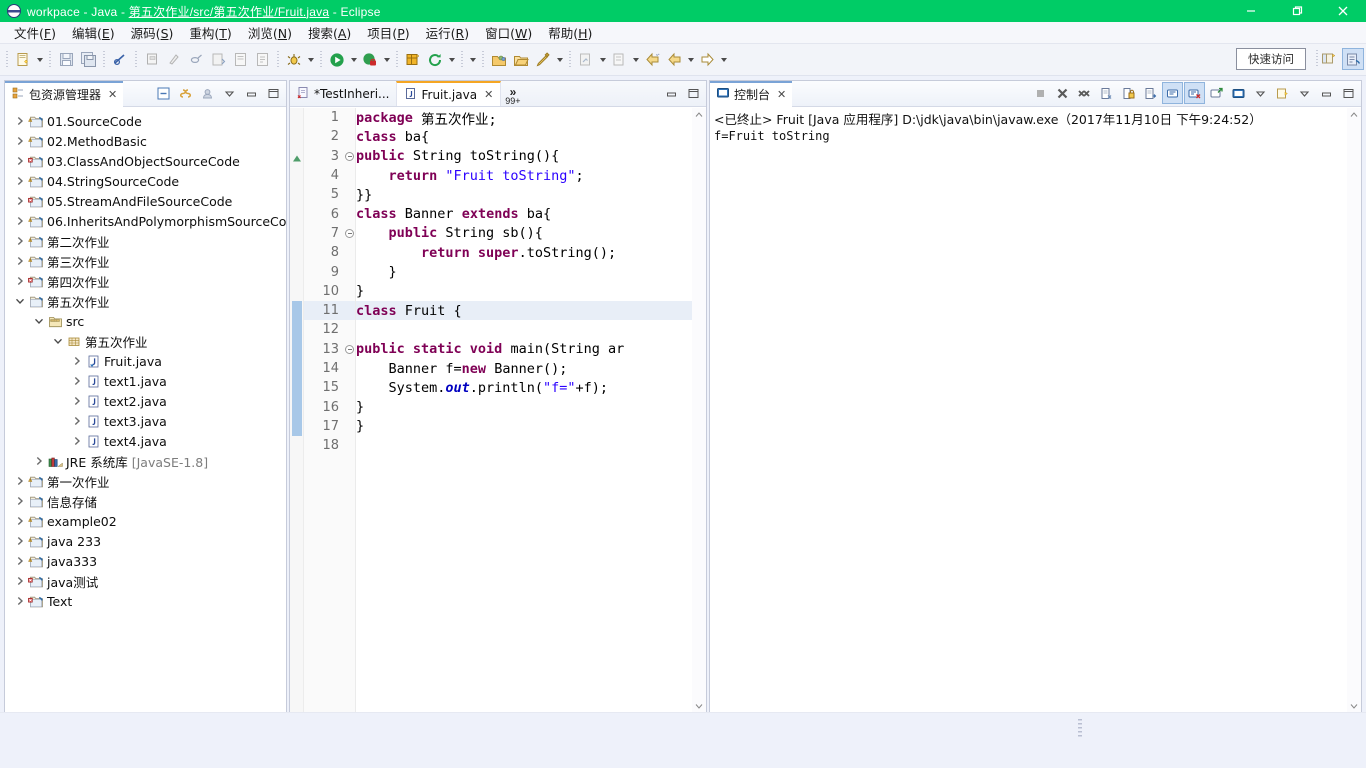 This screenshot has width=1366, height=768. What do you see at coordinates (145, 401) in the screenshot?
I see `tree-item: text2.java` at bounding box center [145, 401].